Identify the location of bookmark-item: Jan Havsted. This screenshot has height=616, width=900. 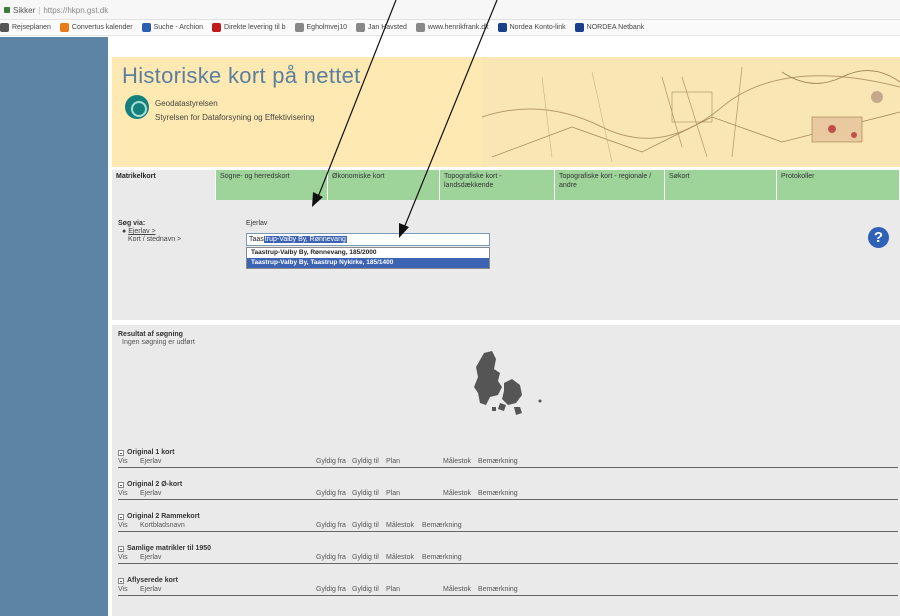
(381, 27).